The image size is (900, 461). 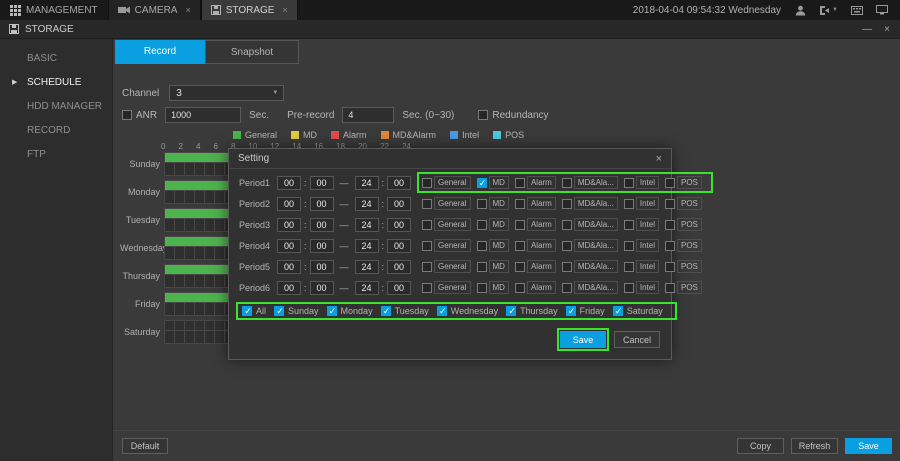 I want to click on tab-record: Record, so click(x=160, y=52).